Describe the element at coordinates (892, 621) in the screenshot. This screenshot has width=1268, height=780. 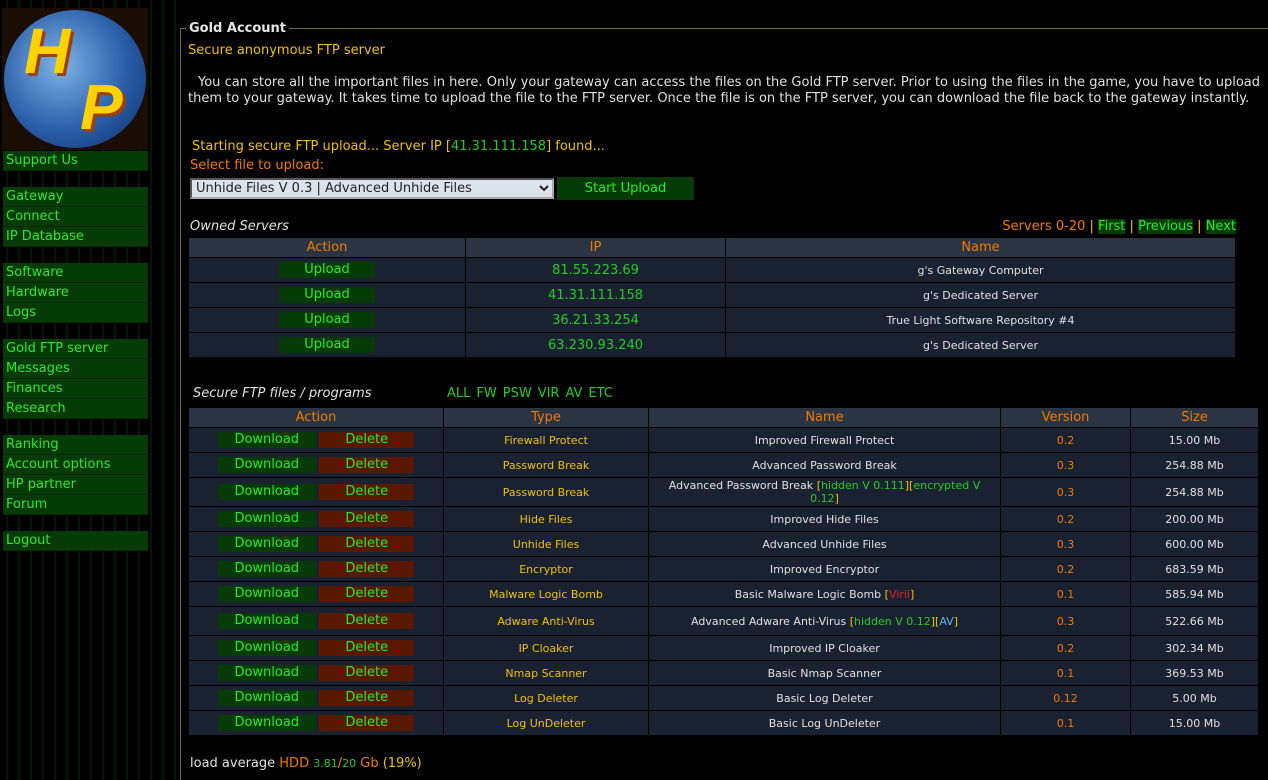
I see `file-tag: hidden V 0.12` at that location.